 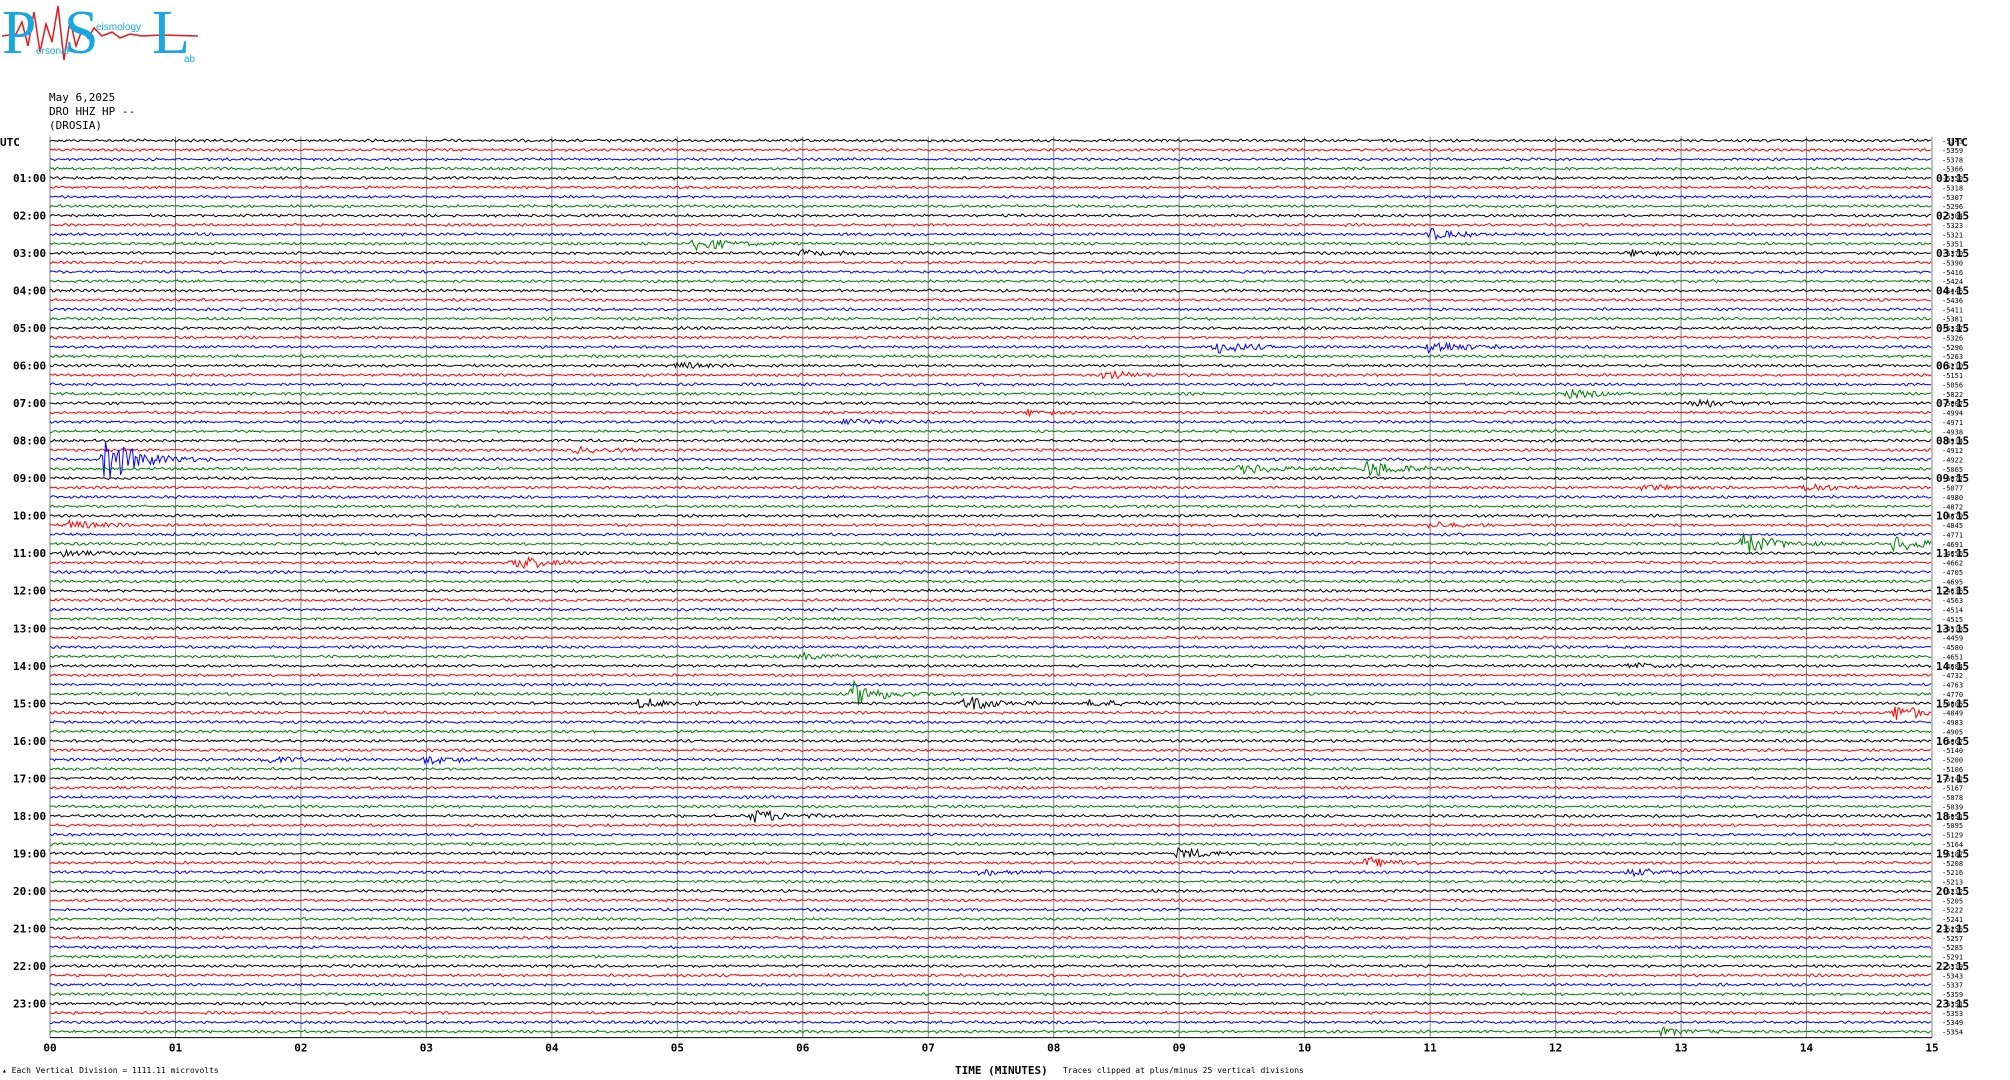 I want to click on trace-offset-label: -5353, so click(x=1952, y=1014).